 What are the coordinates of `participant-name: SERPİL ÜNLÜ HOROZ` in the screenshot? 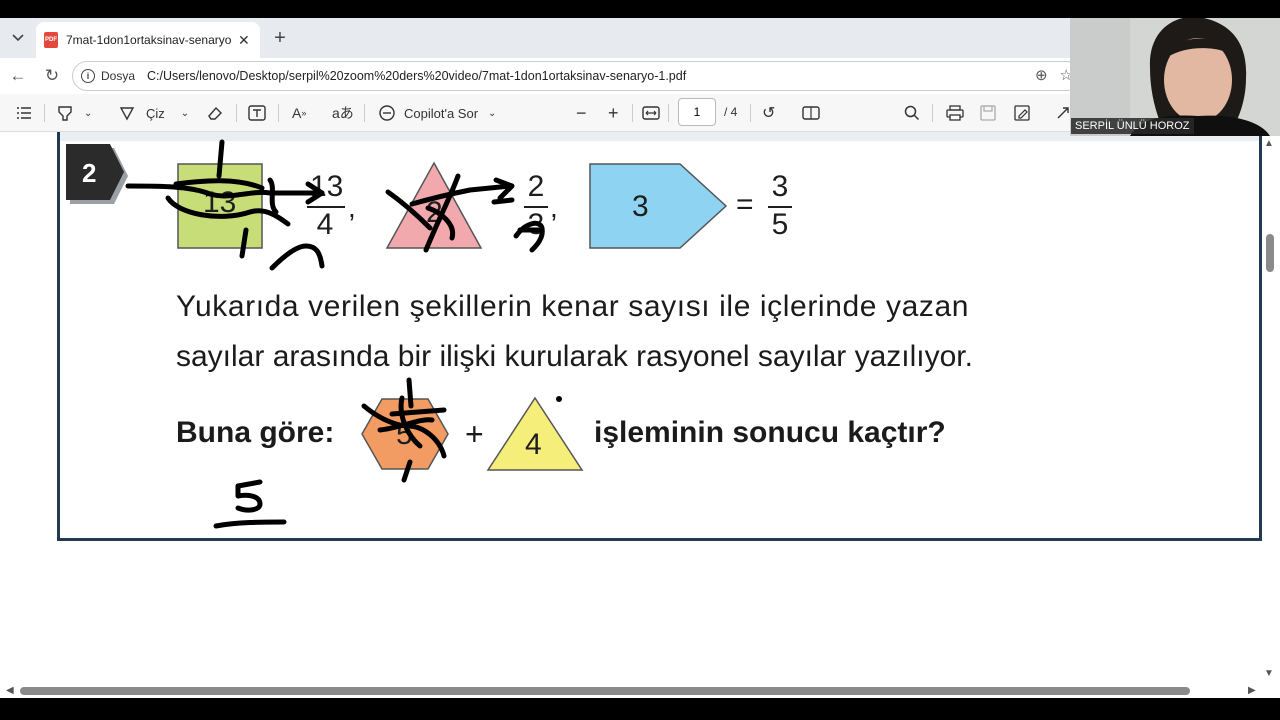 It's located at (1132, 126).